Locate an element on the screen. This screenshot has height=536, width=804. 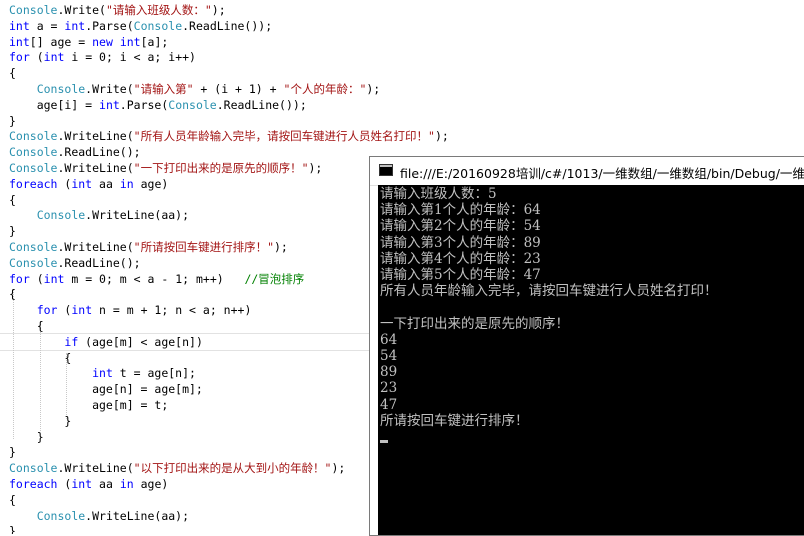
code-line: foreach (int aa in age) is located at coordinates (88, 184).